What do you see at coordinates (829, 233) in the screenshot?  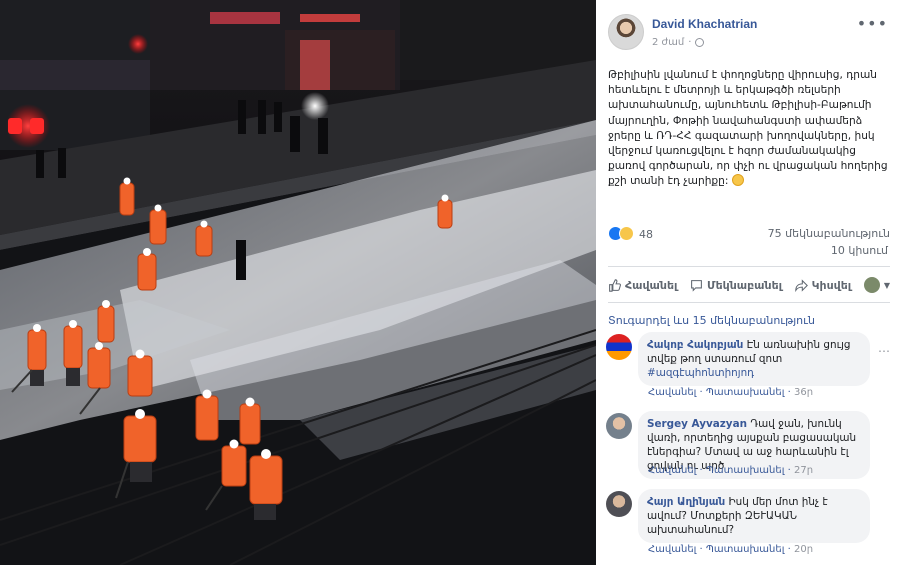 I see `comments-count: 75 մեկնաբանություն` at bounding box center [829, 233].